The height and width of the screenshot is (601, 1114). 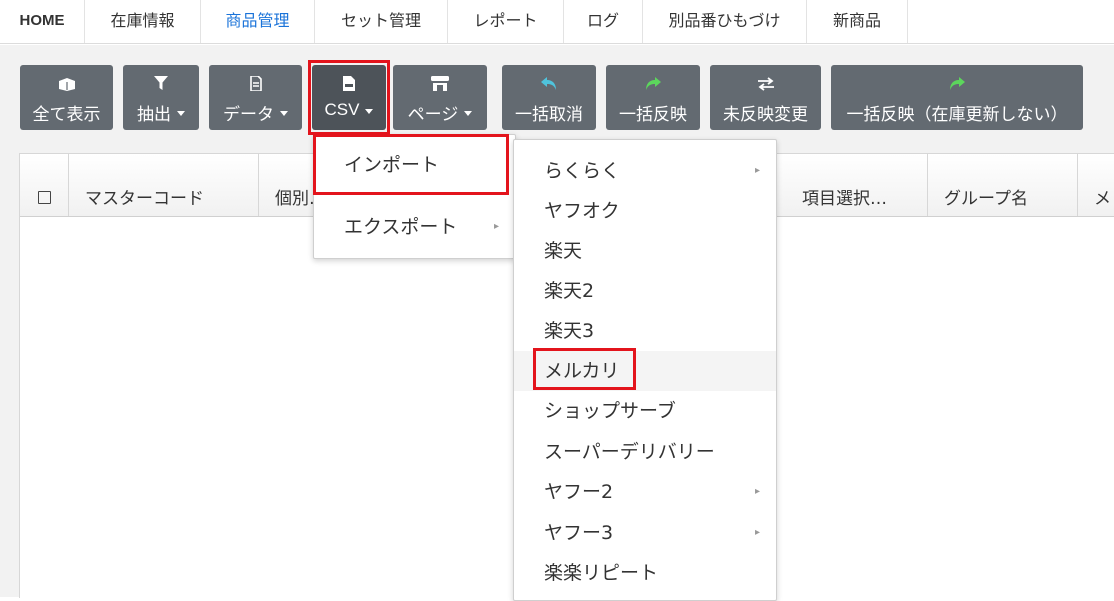 What do you see at coordinates (582, 211) in the screenshot?
I see `submenu-item-label: ヤフオク` at bounding box center [582, 211].